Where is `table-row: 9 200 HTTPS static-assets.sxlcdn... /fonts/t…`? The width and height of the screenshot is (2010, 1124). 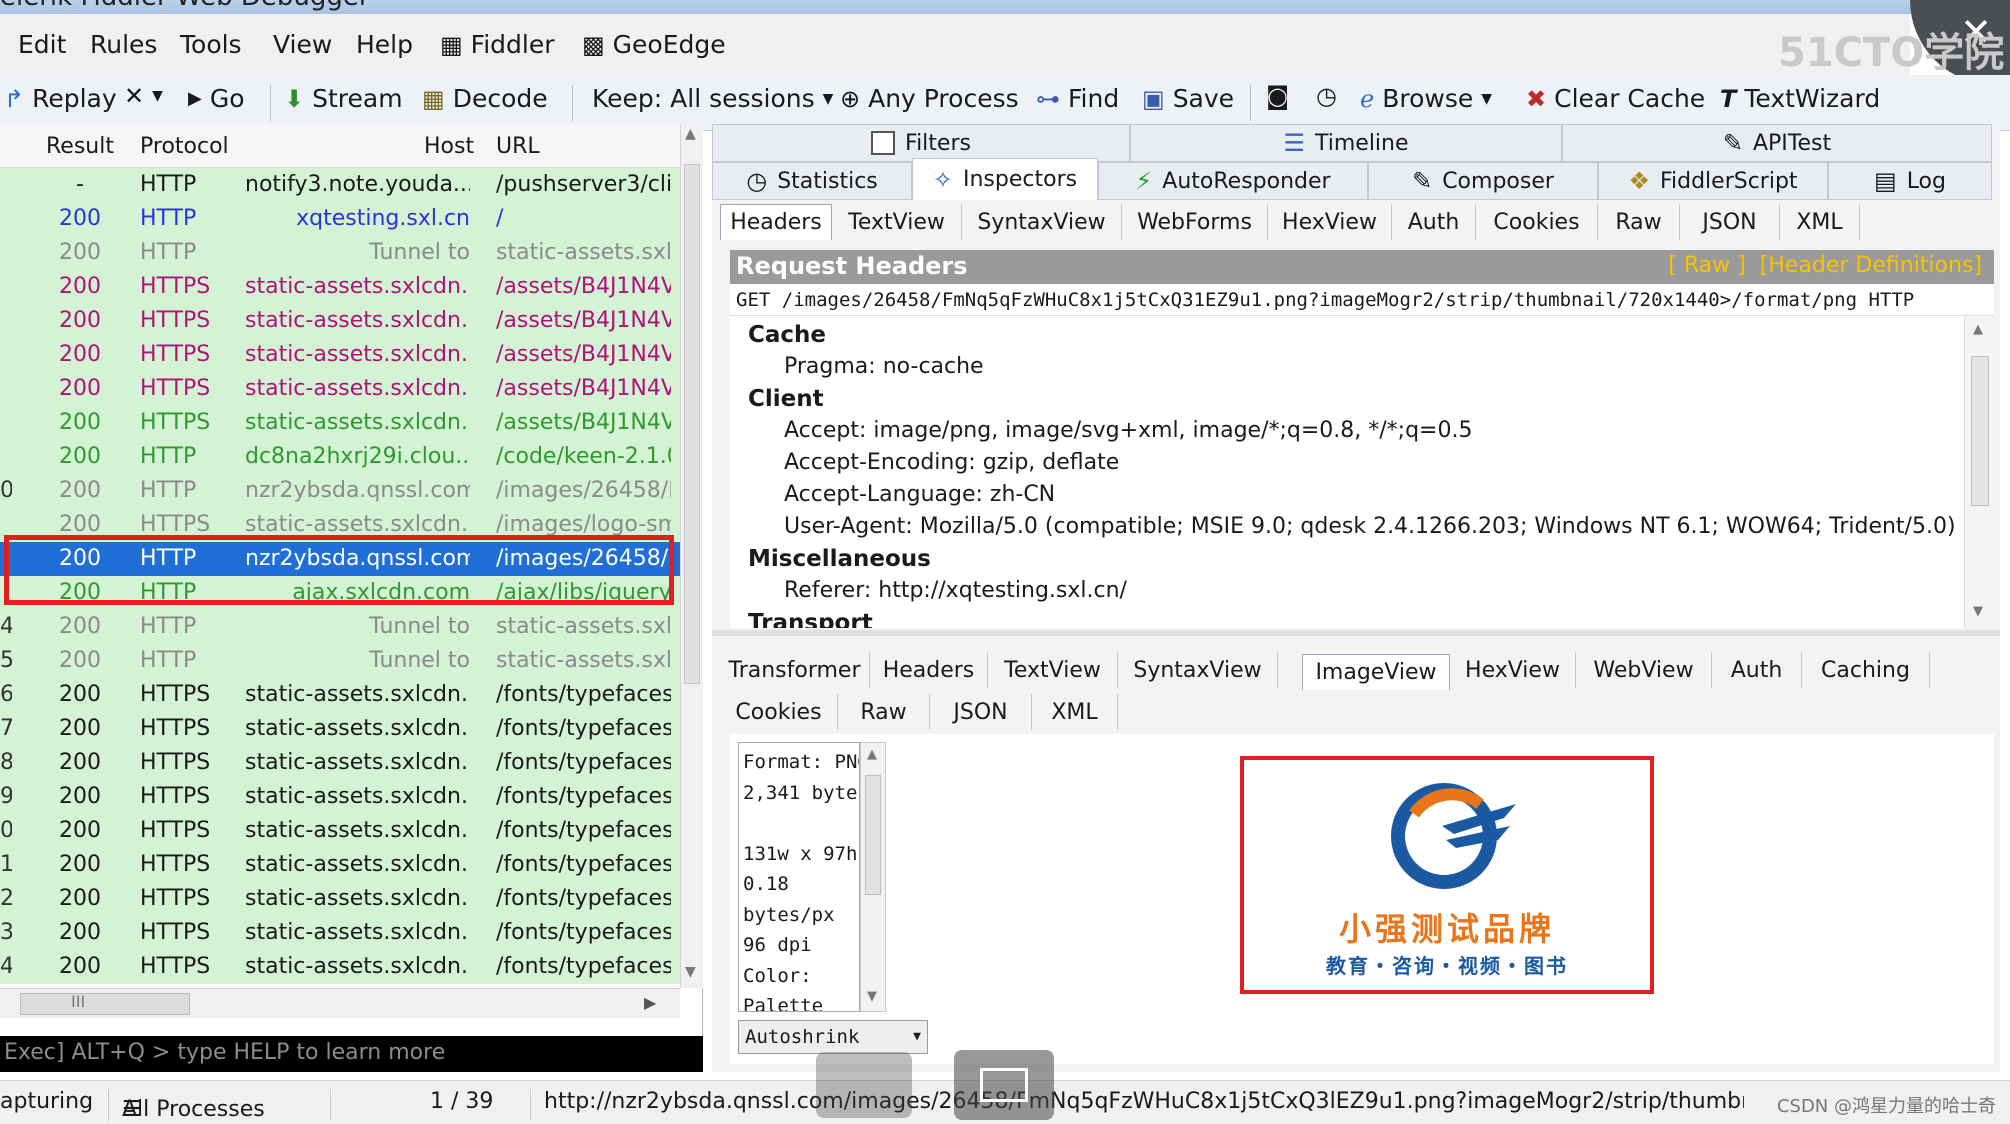 table-row: 9 200 HTTPS static-assets.sxlcdn... /fonts/t… is located at coordinates (340, 797).